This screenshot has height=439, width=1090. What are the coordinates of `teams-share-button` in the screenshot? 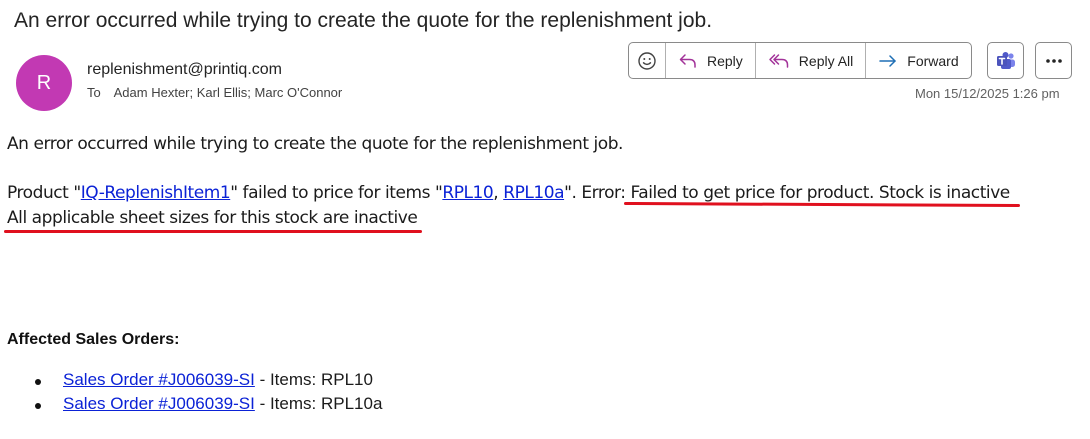 It's located at (1005, 60).